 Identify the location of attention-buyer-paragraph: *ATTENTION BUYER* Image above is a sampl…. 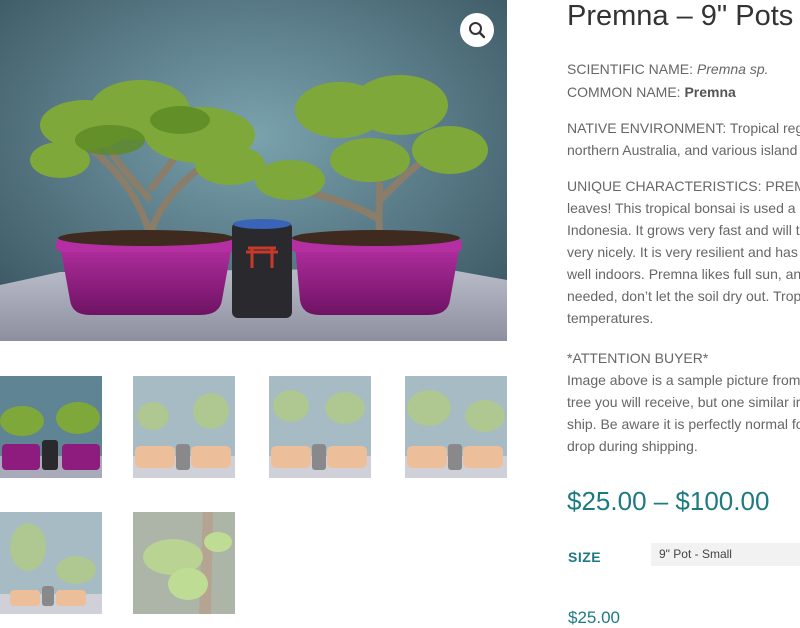
(683, 402).